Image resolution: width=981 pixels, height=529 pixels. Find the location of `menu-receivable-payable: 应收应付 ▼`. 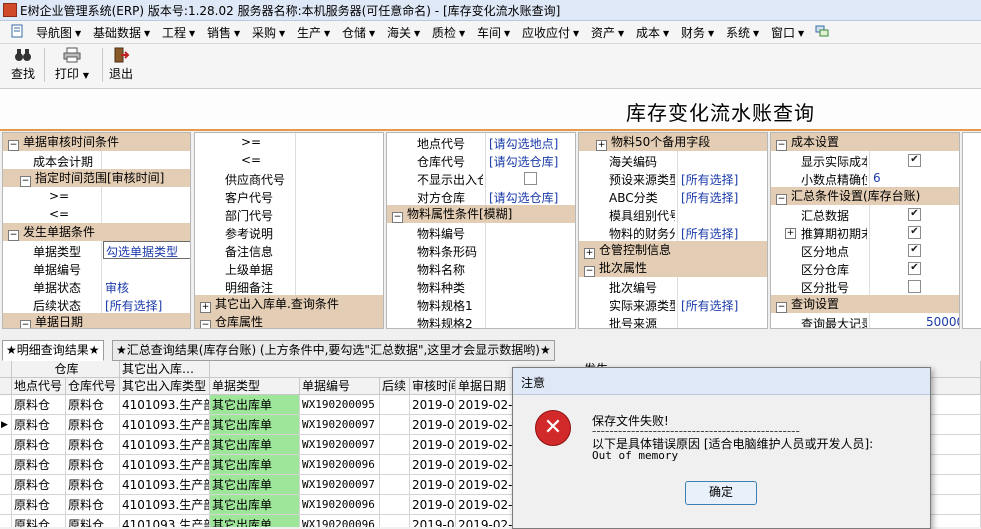

menu-receivable-payable: 应收应付 ▼ is located at coordinates (550, 32).